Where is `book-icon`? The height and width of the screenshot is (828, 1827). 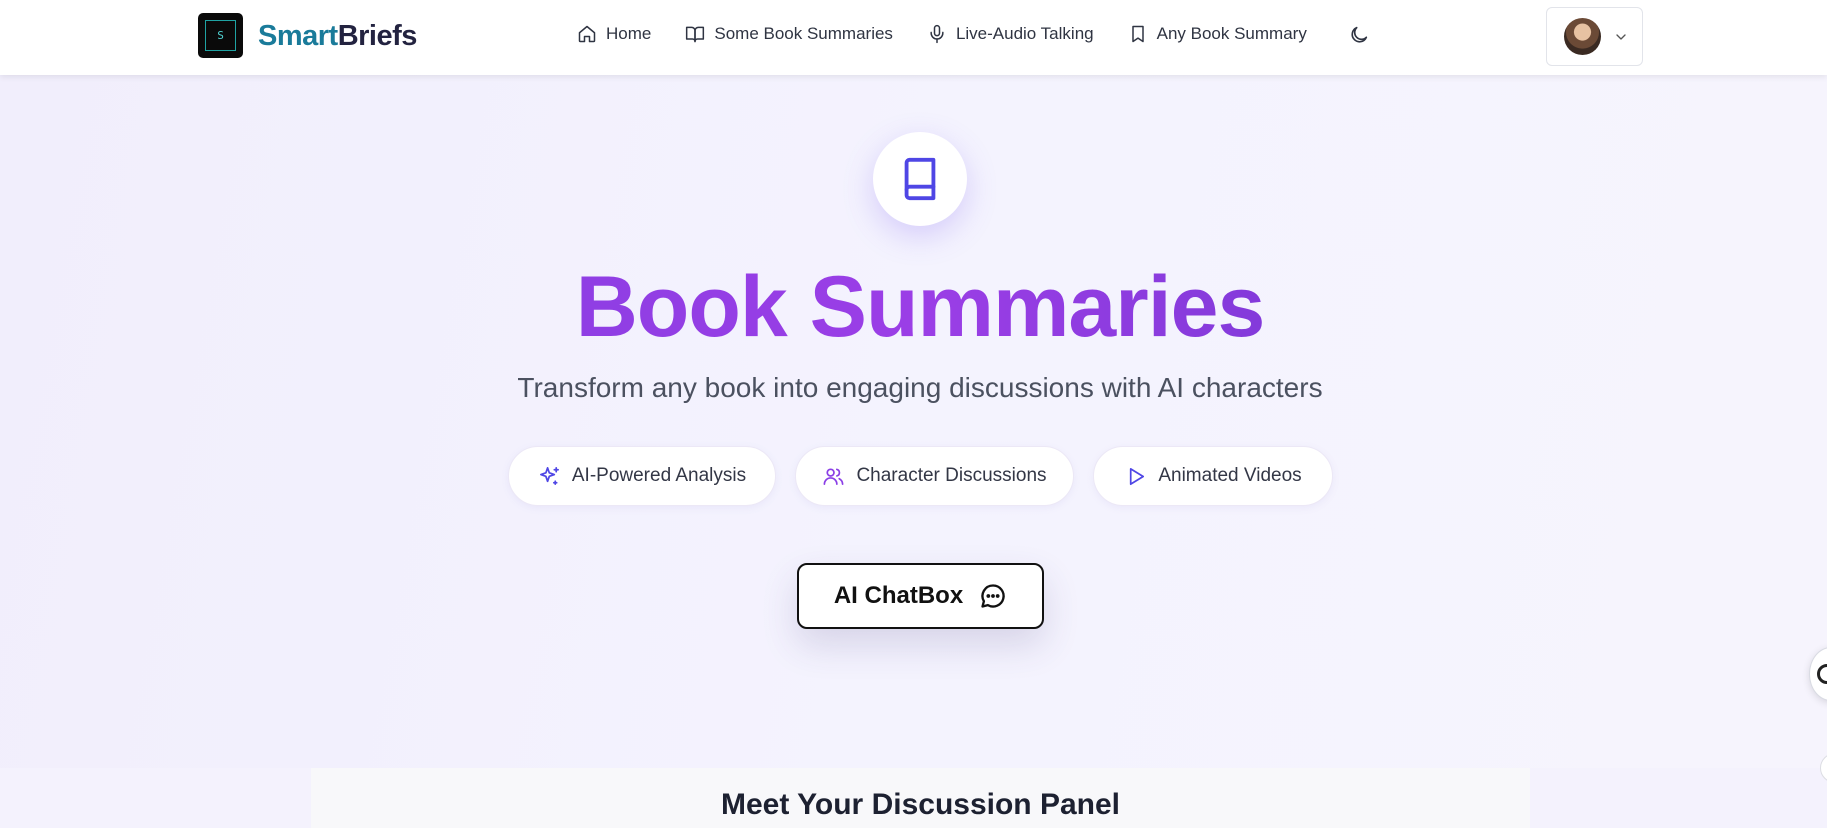
book-icon is located at coordinates (920, 179).